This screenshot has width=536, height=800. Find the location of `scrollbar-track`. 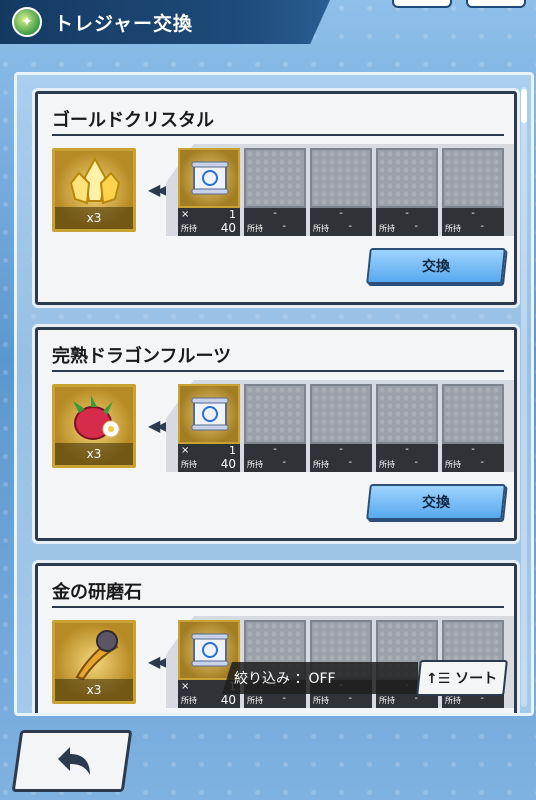

scrollbar-track is located at coordinates (524, 397).